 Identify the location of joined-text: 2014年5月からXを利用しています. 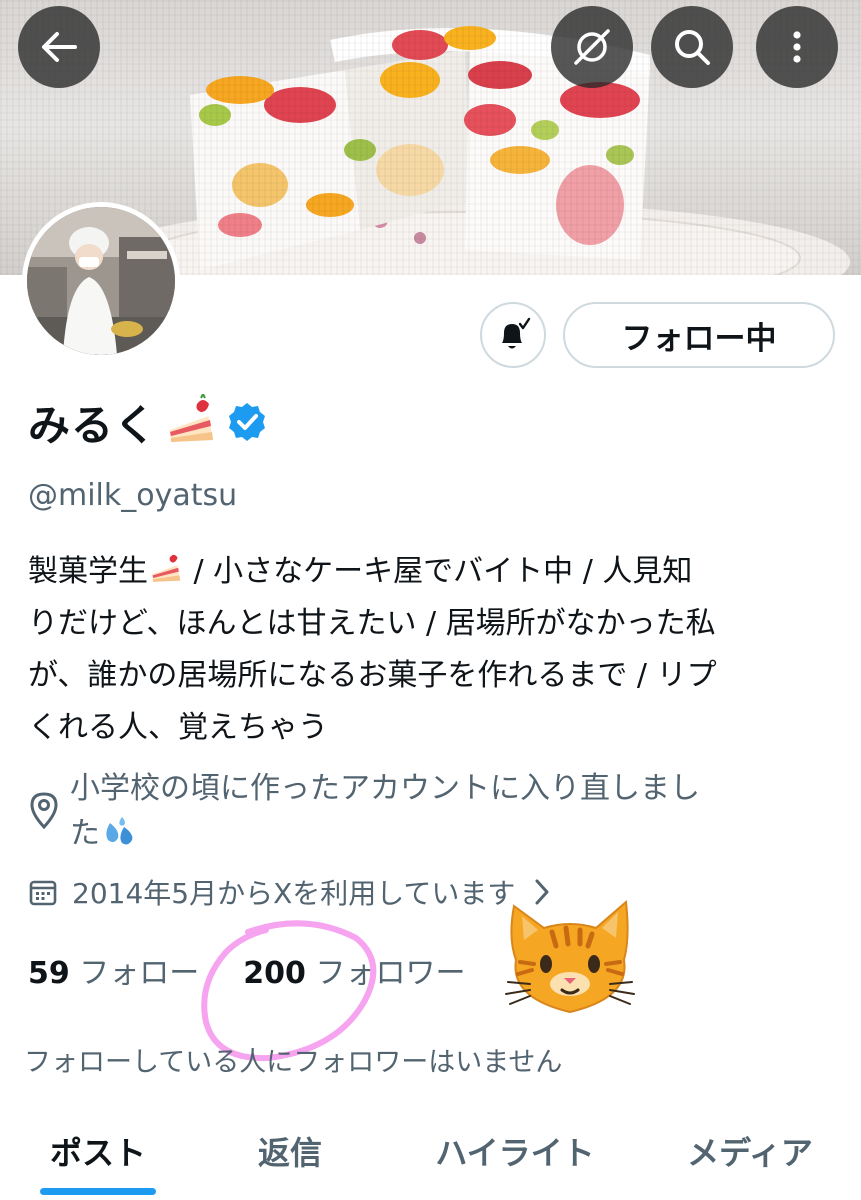
(294, 893).